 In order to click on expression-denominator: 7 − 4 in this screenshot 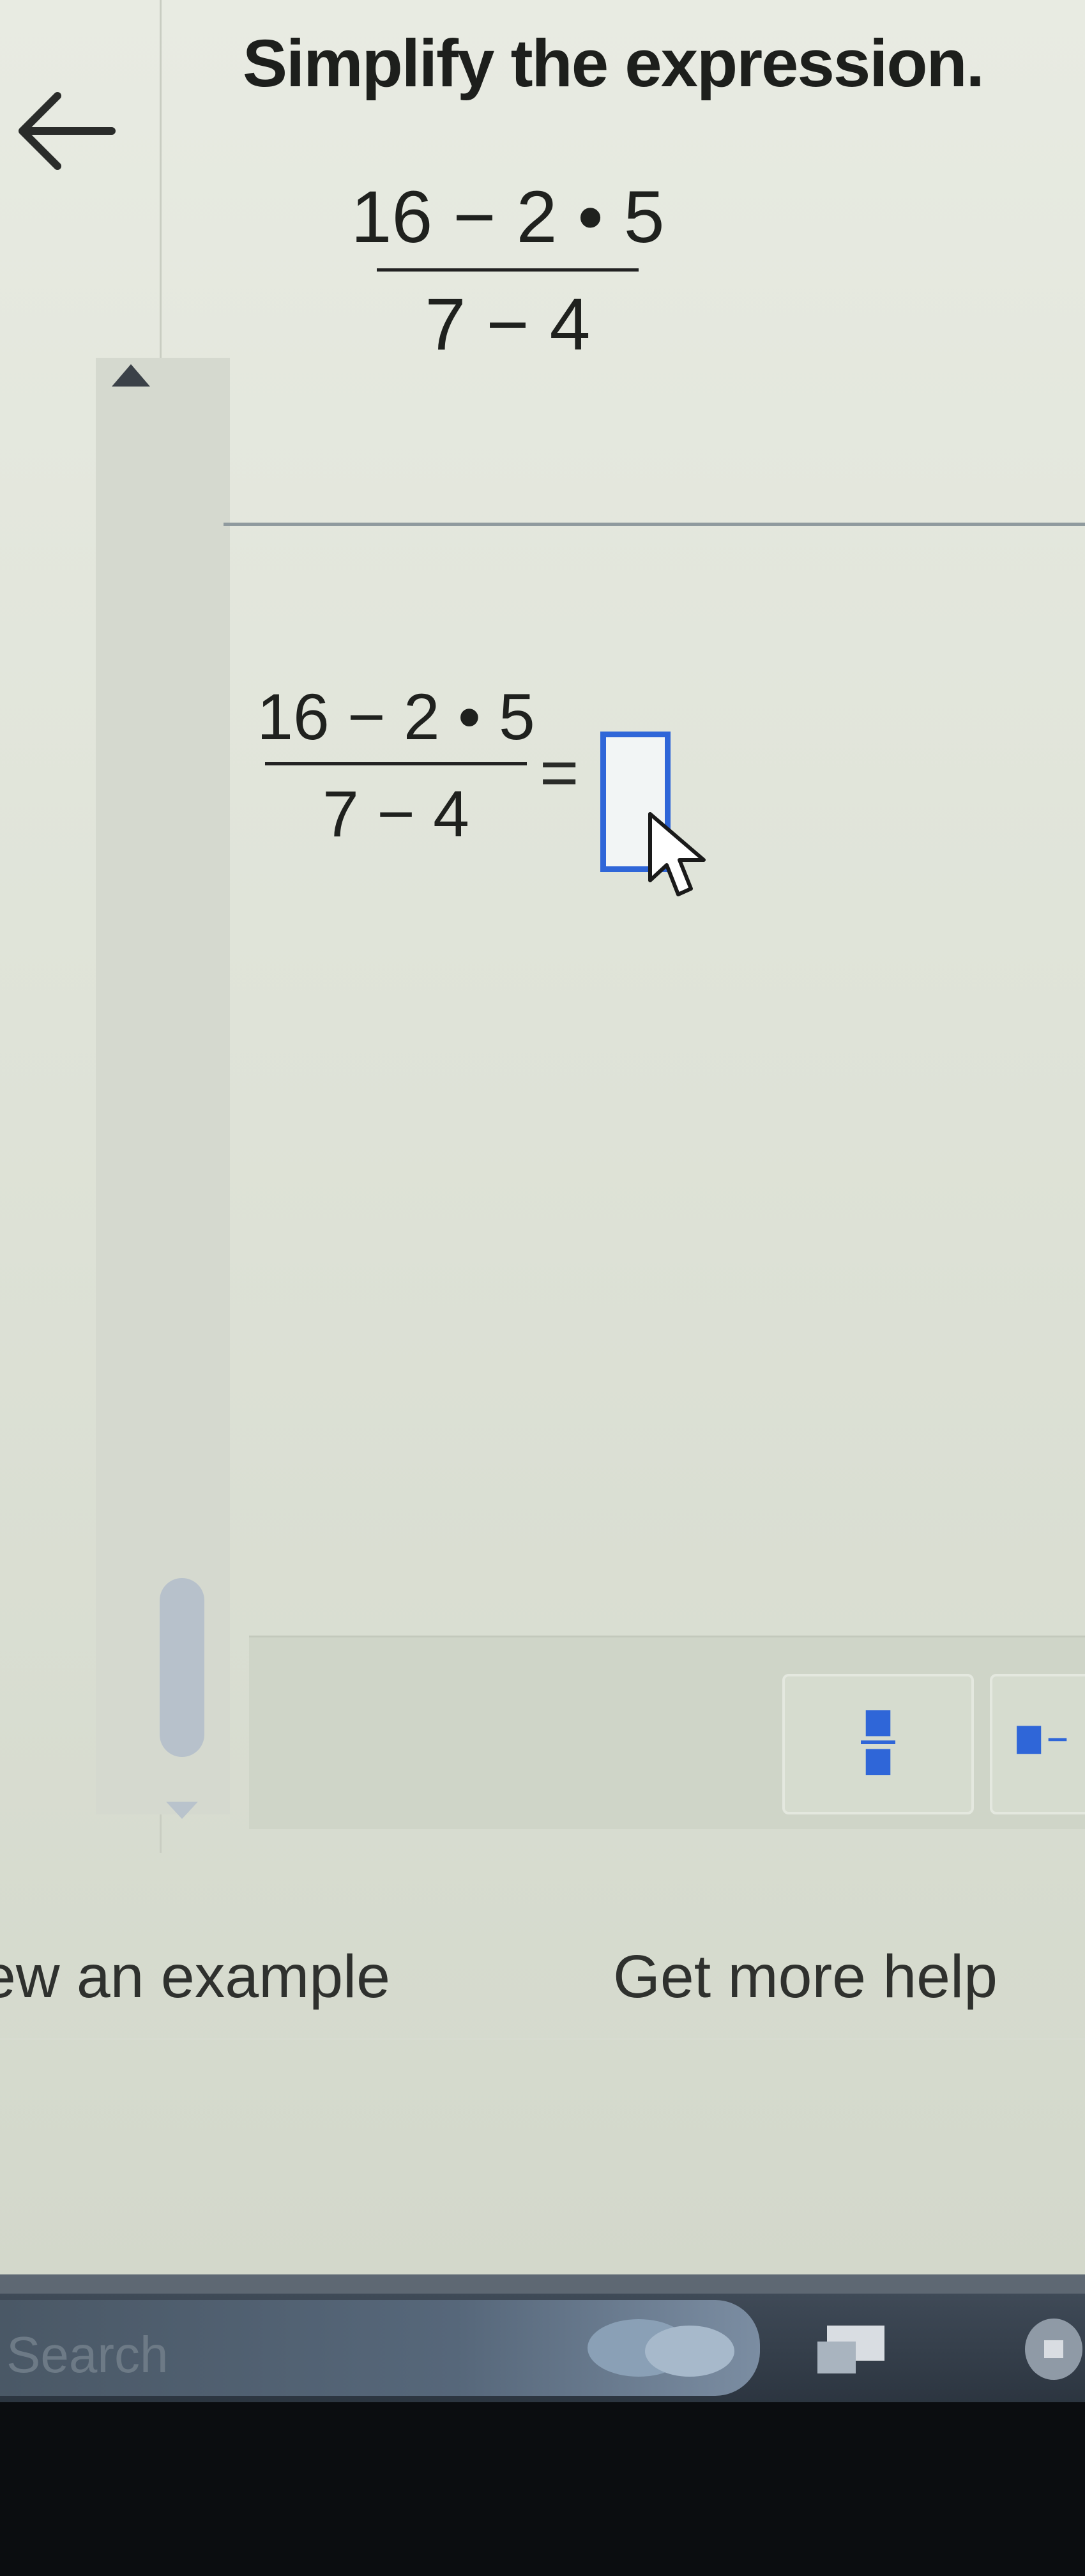, I will do `click(508, 324)`.